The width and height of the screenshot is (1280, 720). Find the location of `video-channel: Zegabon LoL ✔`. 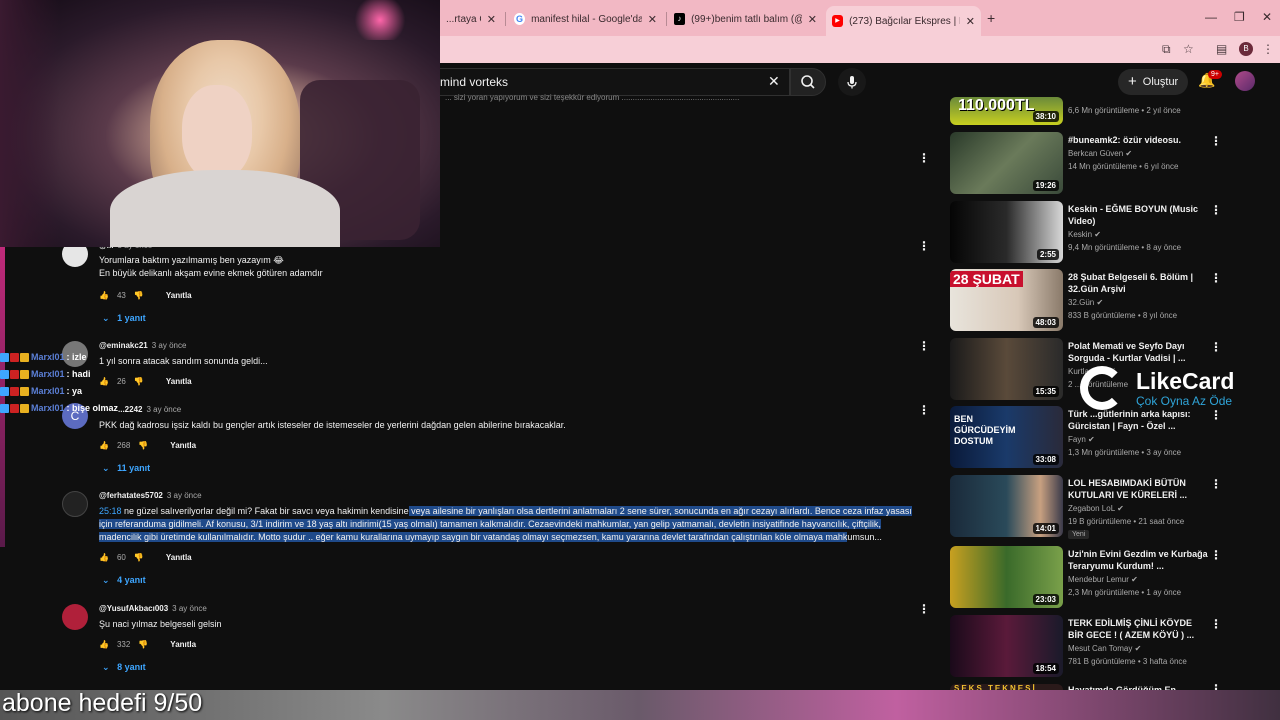

video-channel: Zegabon LoL ✔ is located at coordinates (1096, 508).